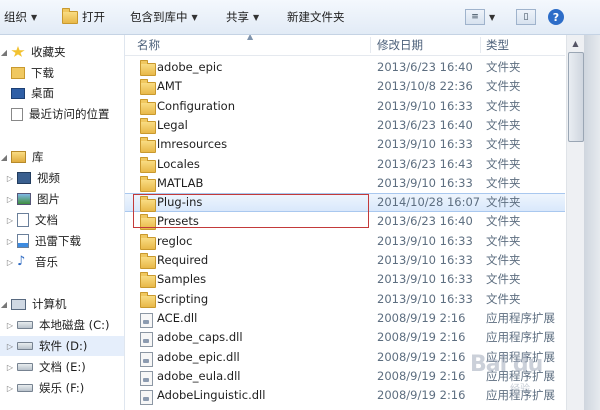  I want to click on recent-places-icon, so click(17, 114).